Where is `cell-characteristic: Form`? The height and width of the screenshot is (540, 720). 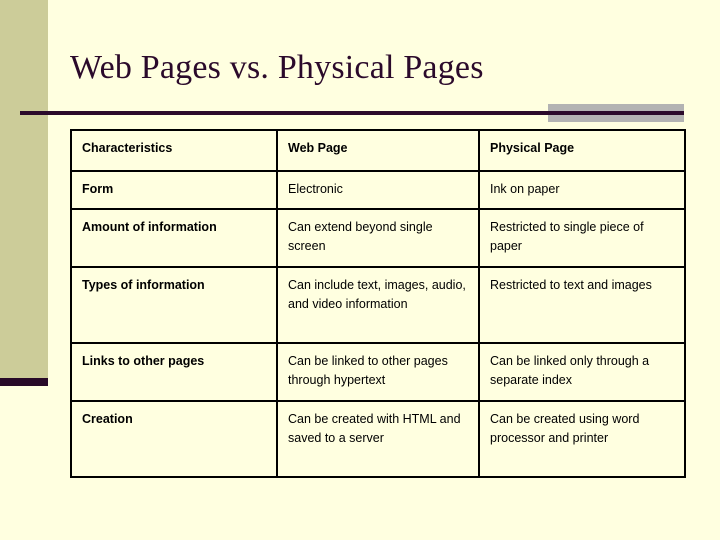
cell-characteristic: Form is located at coordinates (174, 190).